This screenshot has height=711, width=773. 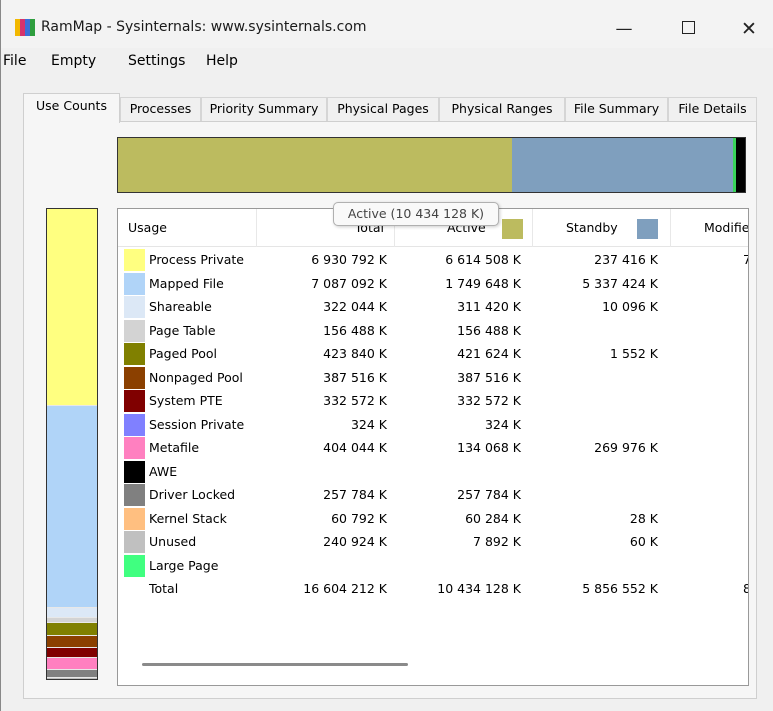 What do you see at coordinates (164, 588) in the screenshot?
I see `usage-label: Total` at bounding box center [164, 588].